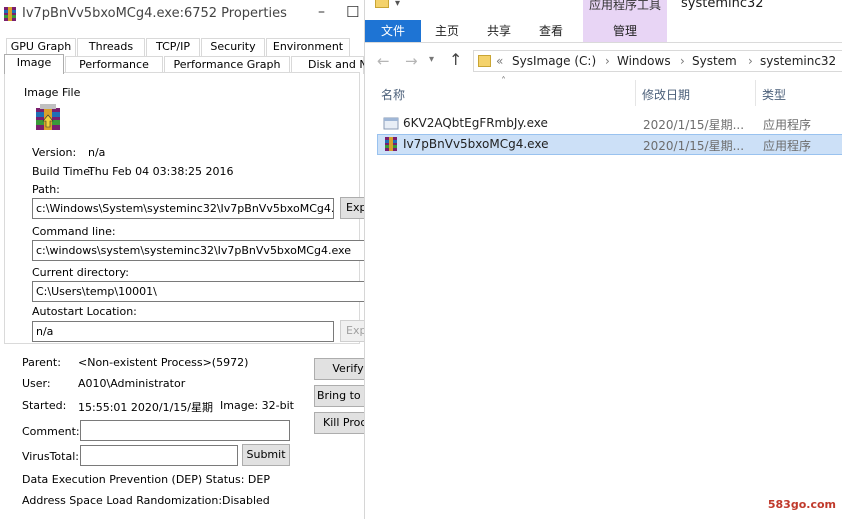  I want to click on command-line-label: Command line:, so click(74, 231).